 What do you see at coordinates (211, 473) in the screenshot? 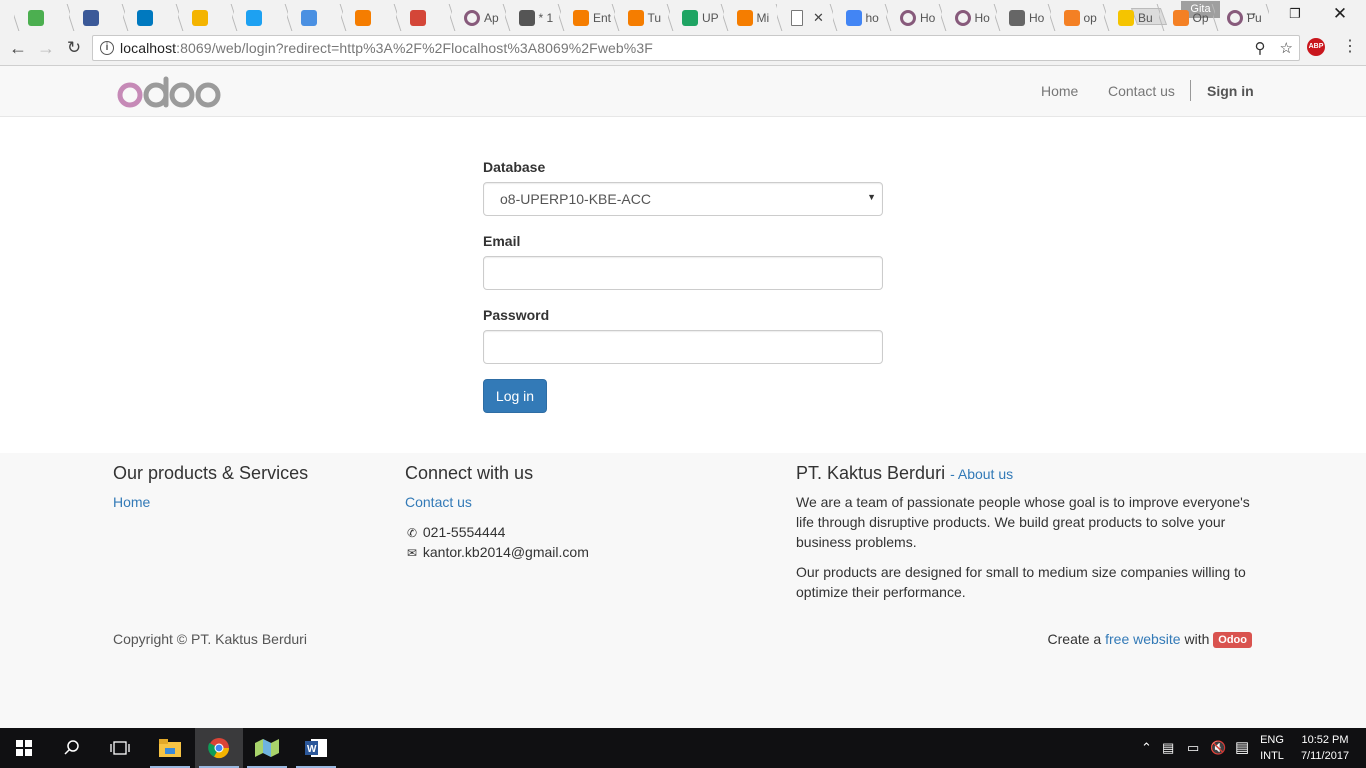
I see `products-heading: Our products & Services` at bounding box center [211, 473].